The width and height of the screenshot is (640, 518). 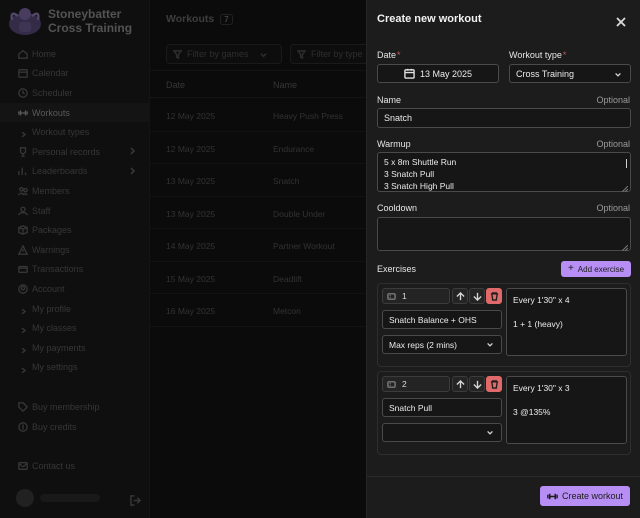 I want to click on workout-type-select: Cross Training, so click(x=570, y=73).